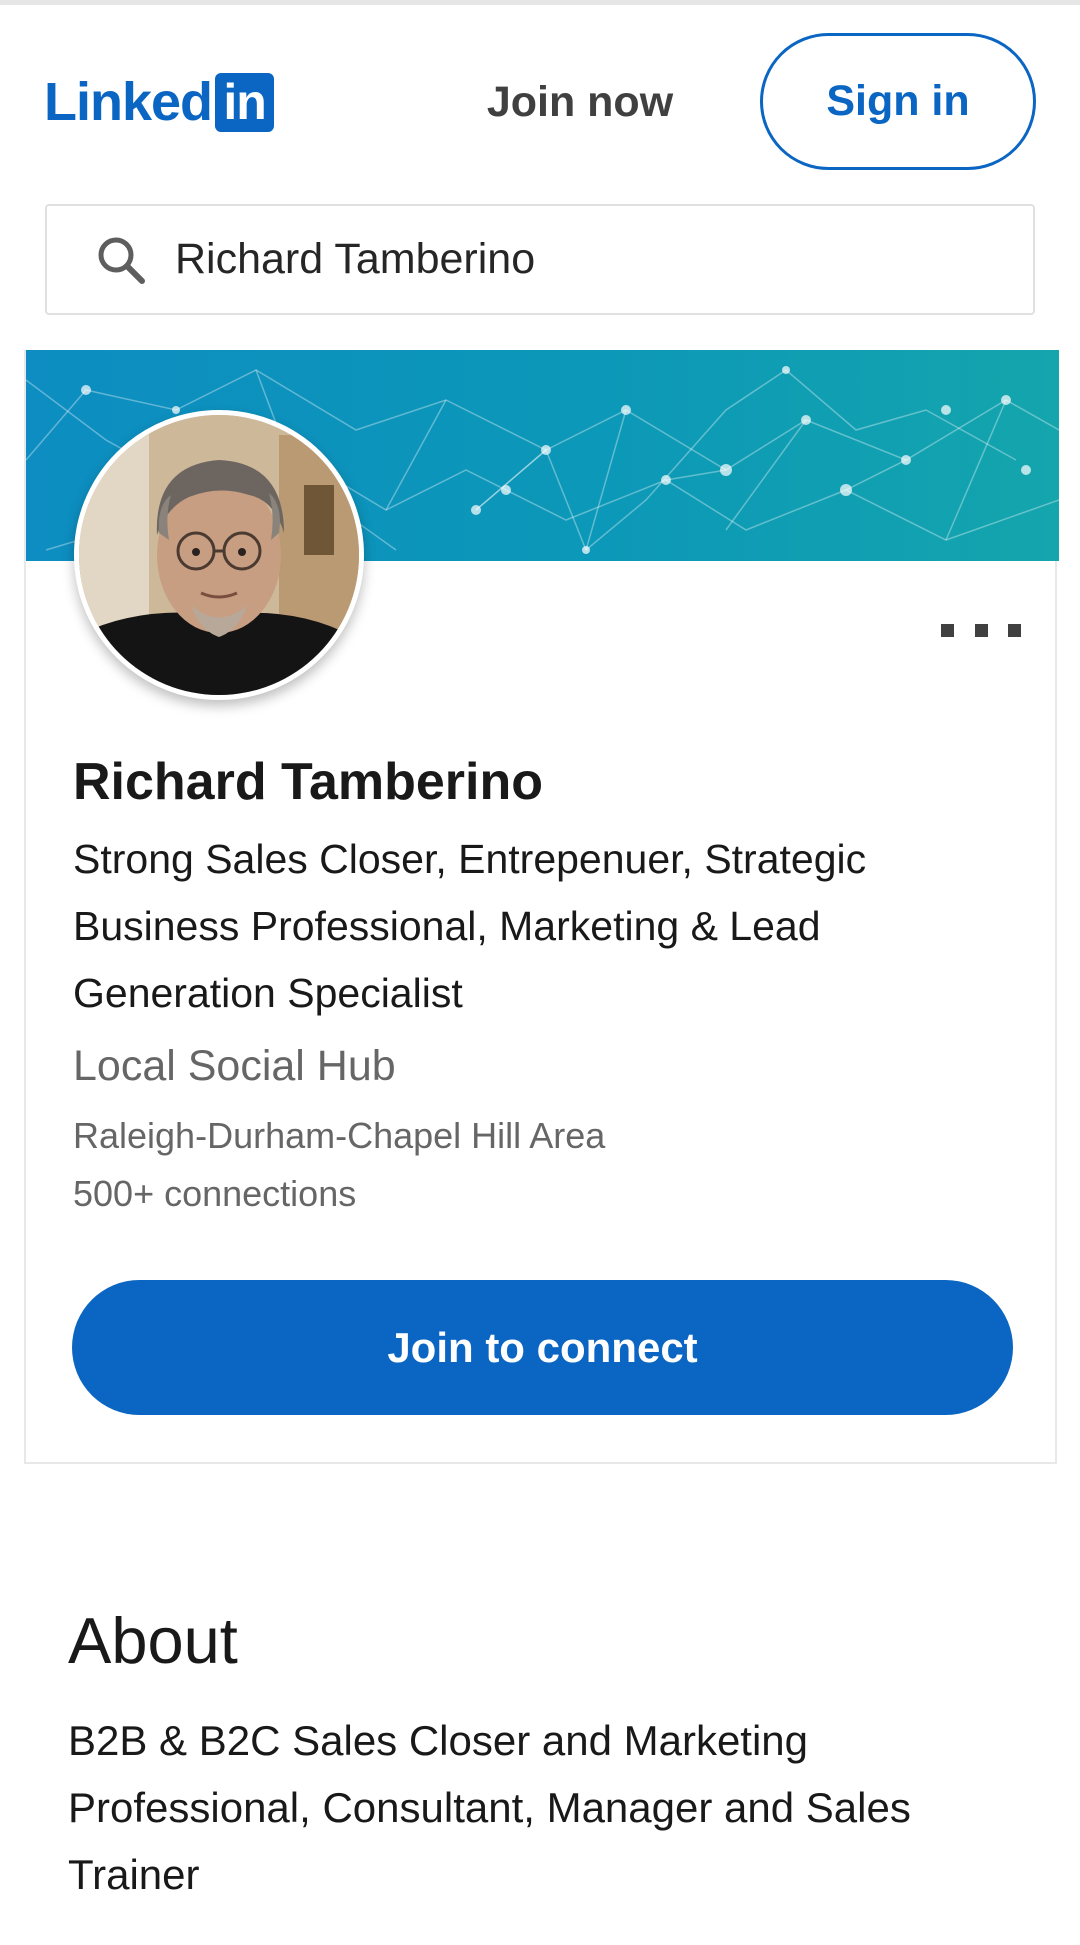 The image size is (1080, 1945). Describe the element at coordinates (355, 259) in the screenshot. I see `search-value: Richard Tamberino` at that location.